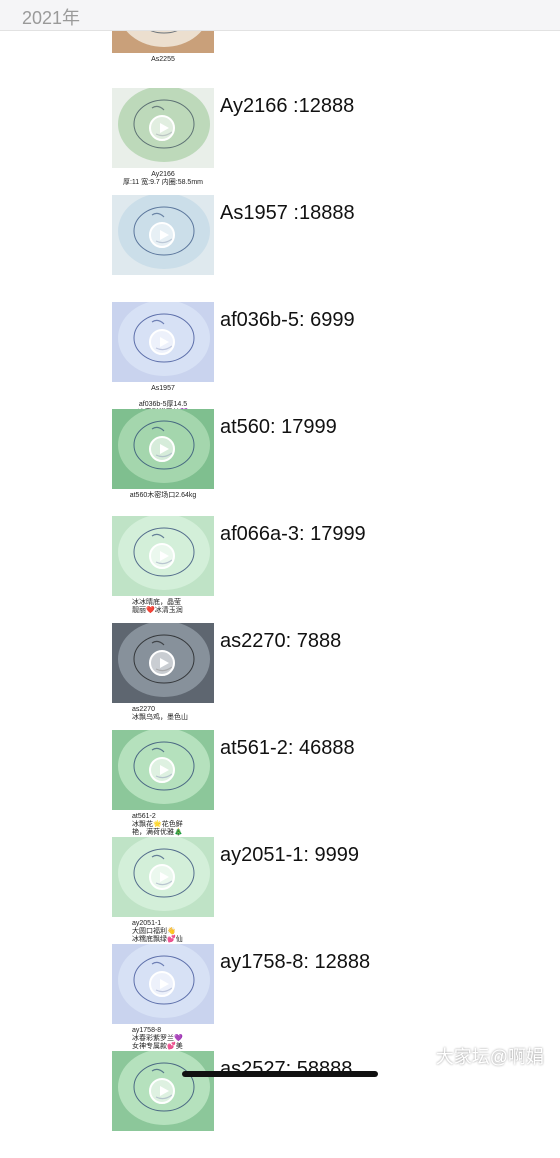 The image size is (560, 1158). What do you see at coordinates (280, 676) in the screenshot?
I see `list-item: as2270 冰飘乌鸡，墨色山 as2270: 7888` at bounding box center [280, 676].